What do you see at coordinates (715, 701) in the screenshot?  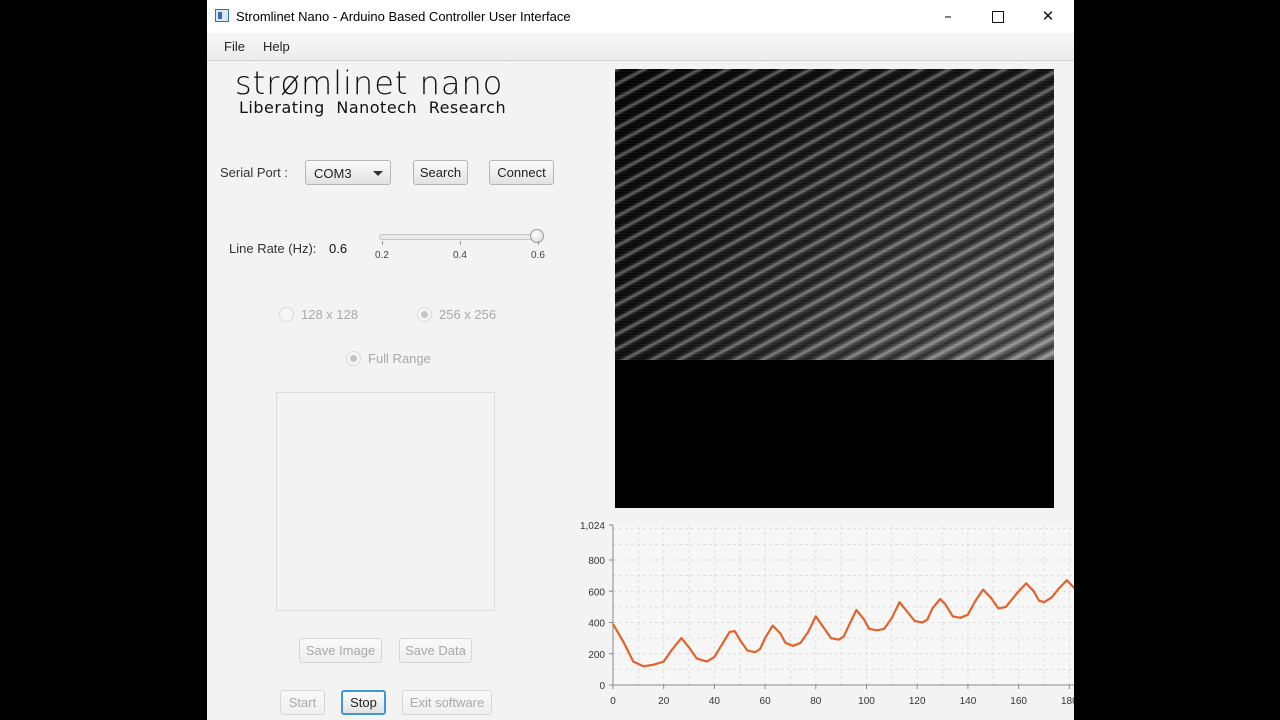 I see `x-tick-label: 40` at bounding box center [715, 701].